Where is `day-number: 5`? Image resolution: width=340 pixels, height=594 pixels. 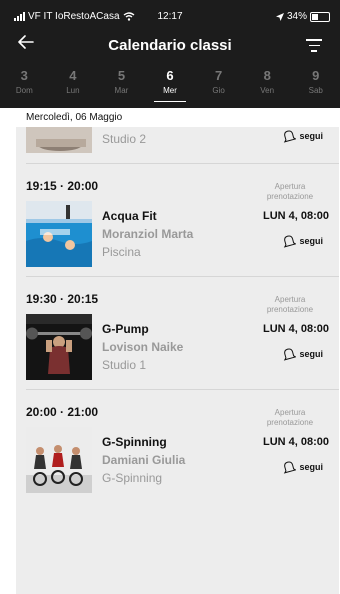 day-number: 5 is located at coordinates (121, 75).